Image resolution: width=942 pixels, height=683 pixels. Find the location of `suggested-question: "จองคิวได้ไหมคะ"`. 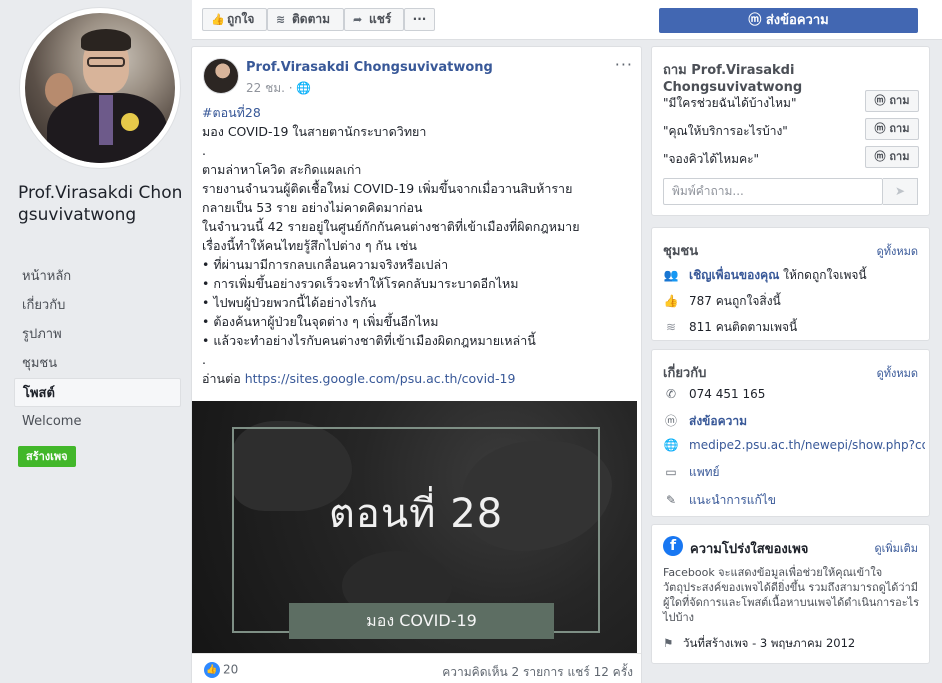

suggested-question: "จองคิวได้ไหมคะ" is located at coordinates (711, 159).